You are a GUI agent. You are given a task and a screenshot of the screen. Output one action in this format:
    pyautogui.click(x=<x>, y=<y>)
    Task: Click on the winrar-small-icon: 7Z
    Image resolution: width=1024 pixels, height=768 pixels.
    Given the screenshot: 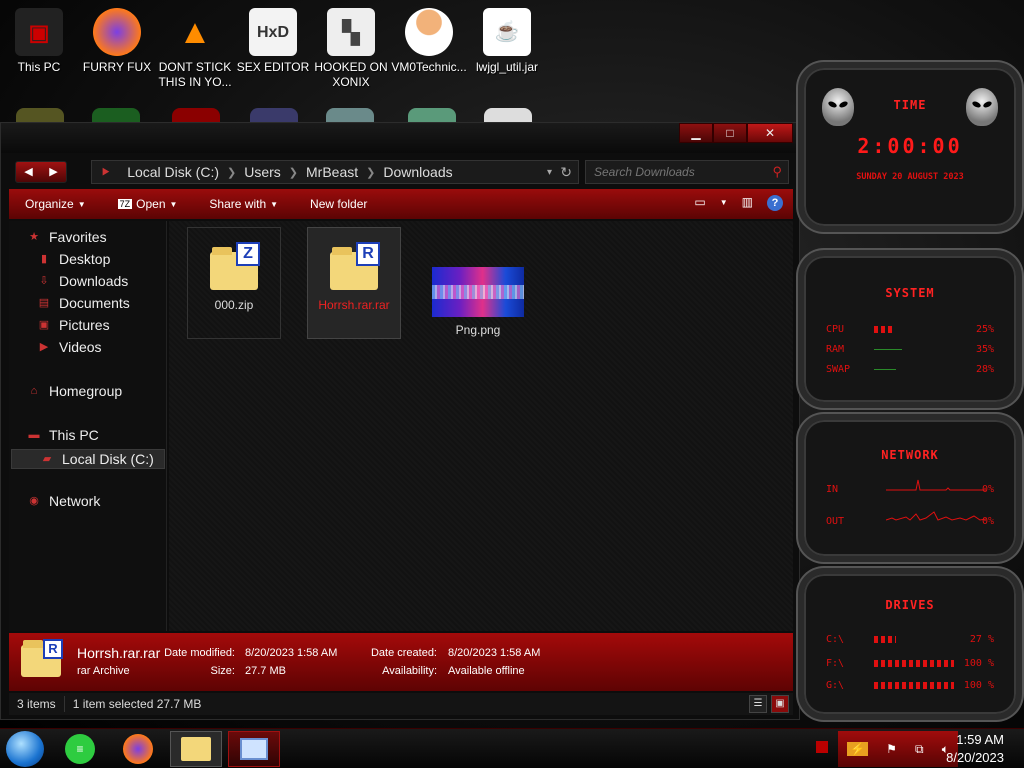 What is the action you would take?
    pyautogui.click(x=125, y=204)
    